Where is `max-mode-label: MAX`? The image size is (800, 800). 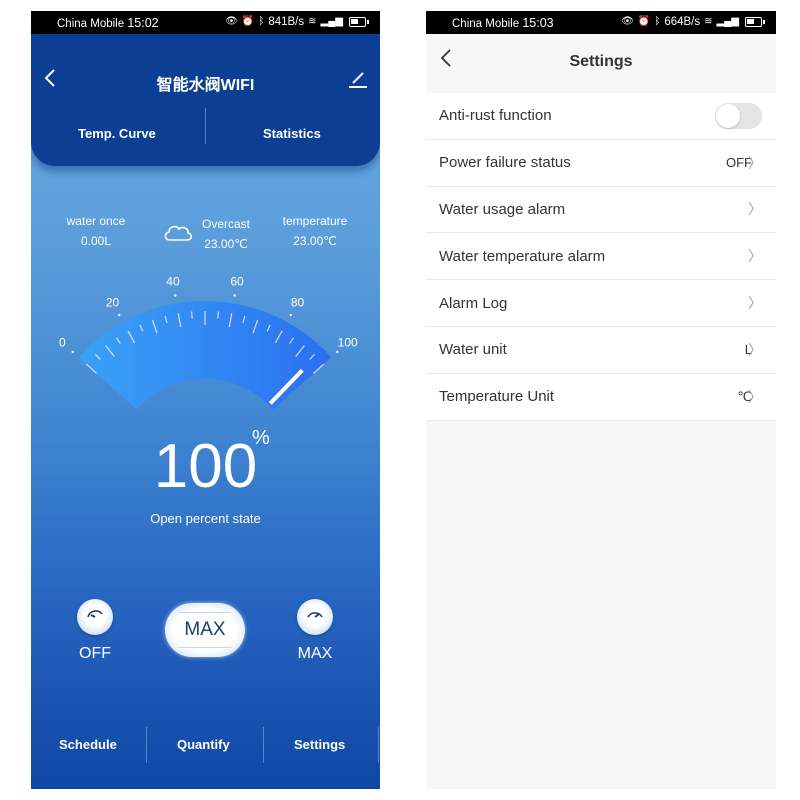 max-mode-label: MAX is located at coordinates (205, 629).